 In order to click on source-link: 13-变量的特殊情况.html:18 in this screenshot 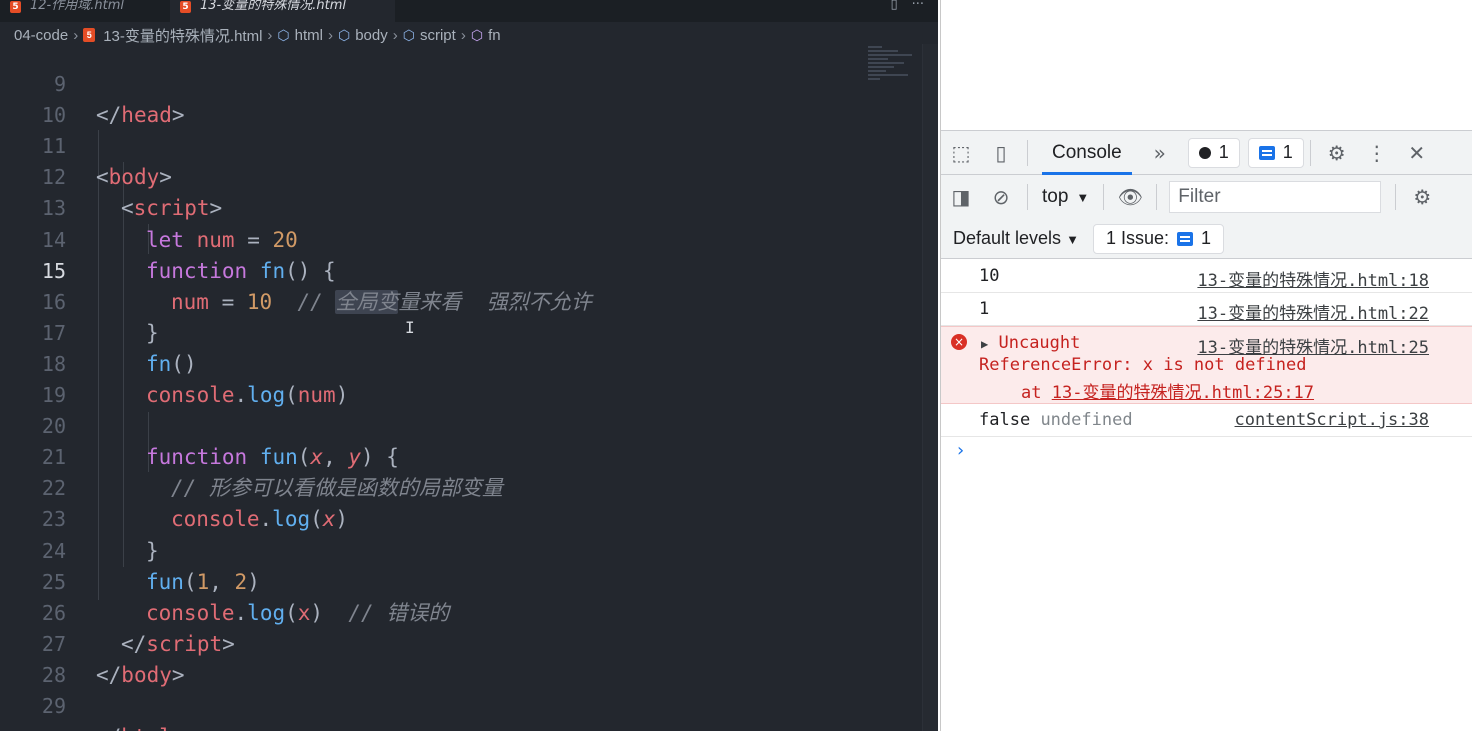, I will do `click(1313, 278)`.